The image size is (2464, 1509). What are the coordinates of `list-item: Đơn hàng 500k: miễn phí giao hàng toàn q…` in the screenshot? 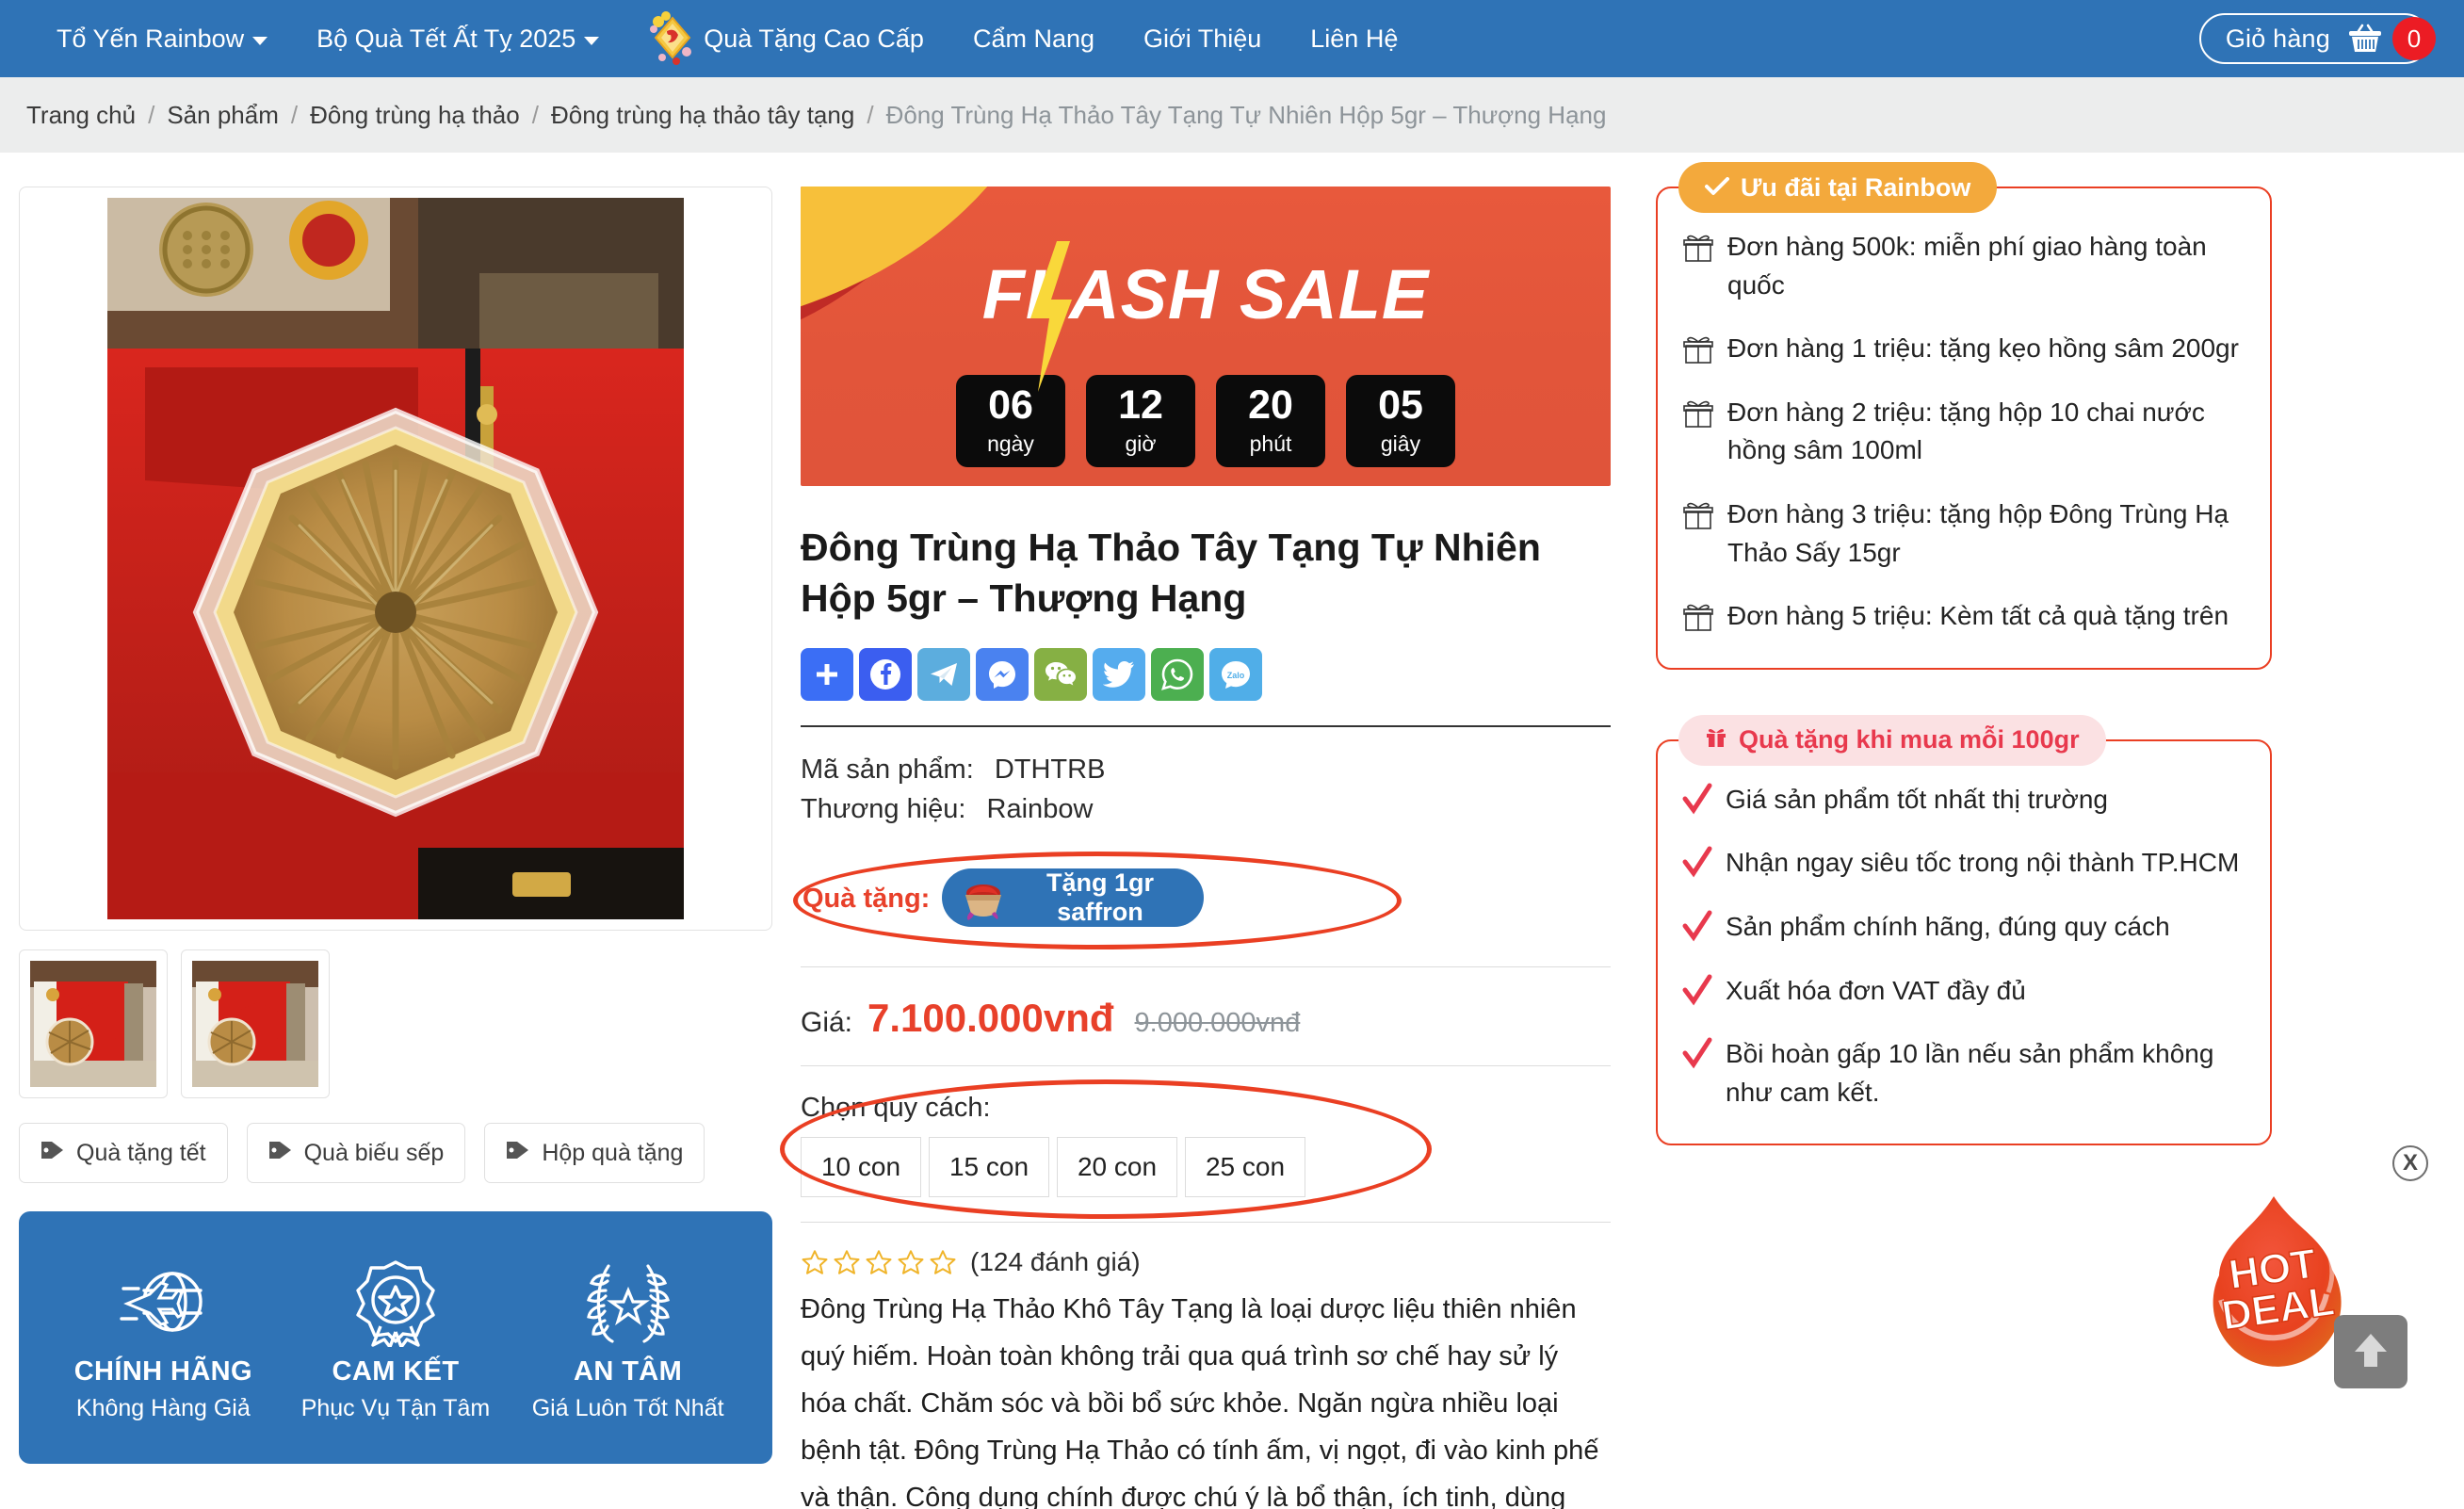 It's located at (1963, 266).